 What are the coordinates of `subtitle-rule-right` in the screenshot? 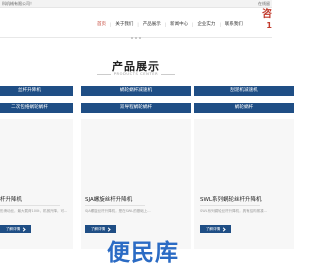 It's located at (168, 74).